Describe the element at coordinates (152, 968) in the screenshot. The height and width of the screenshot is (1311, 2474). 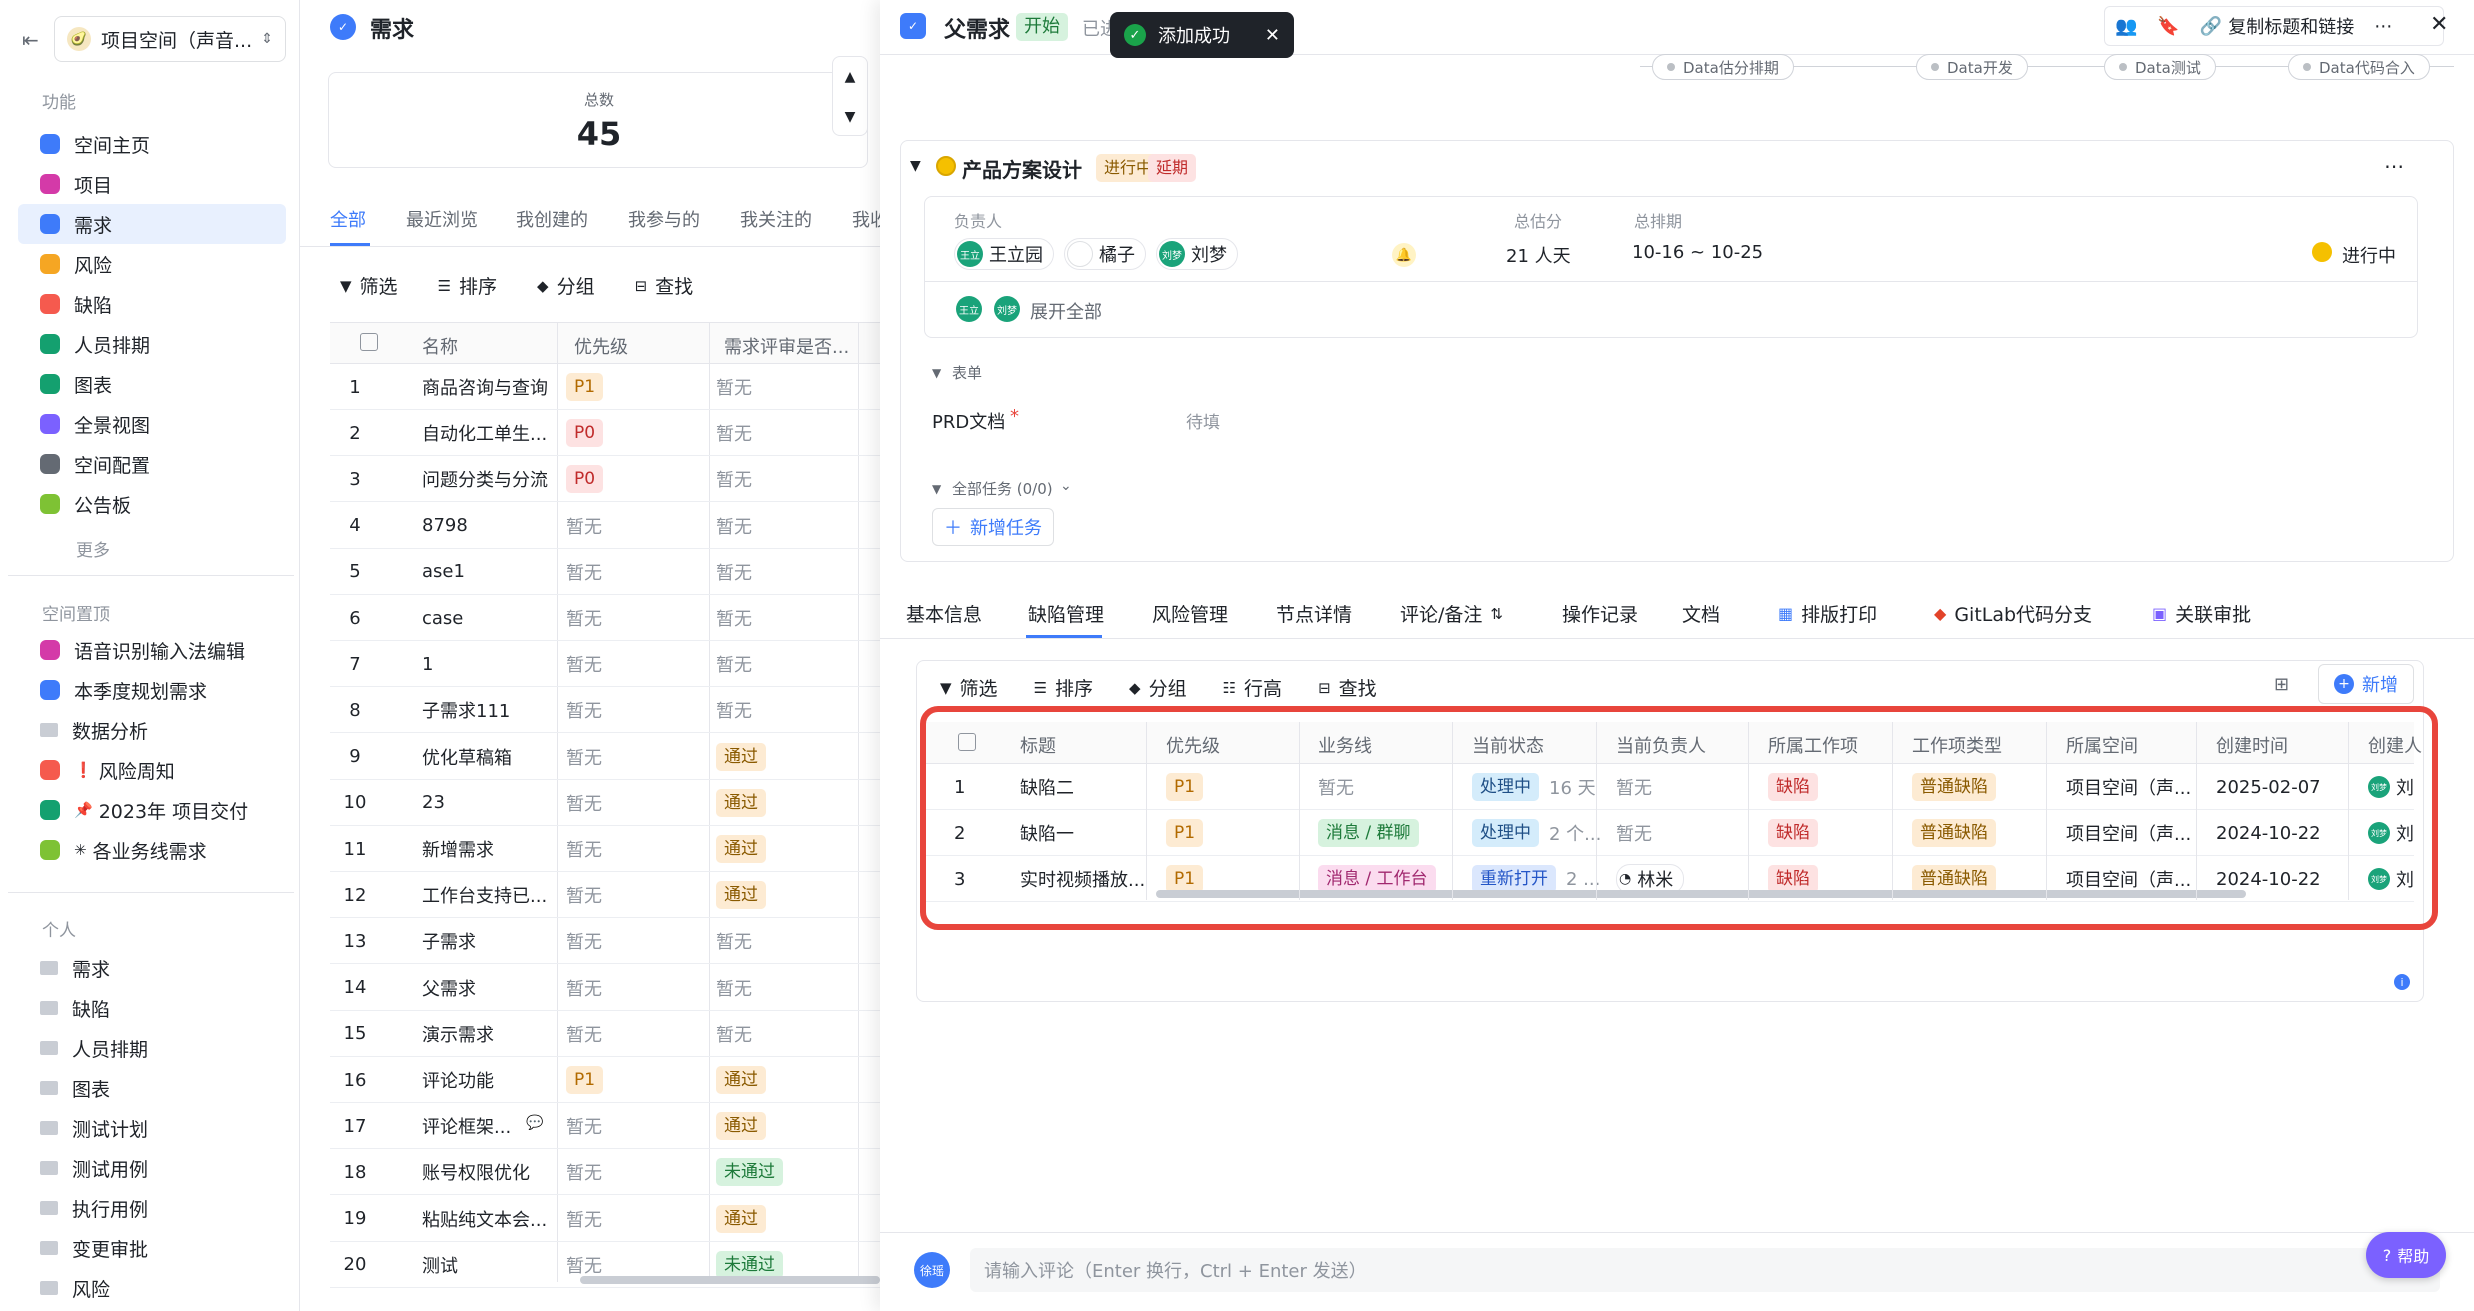
I see `personal-item-0: 需求` at that location.